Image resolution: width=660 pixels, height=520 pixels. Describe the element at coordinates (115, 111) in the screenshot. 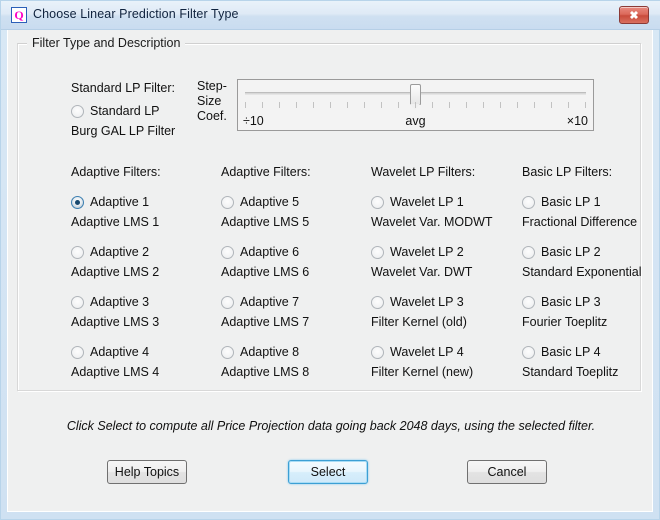

I see `radio-standard-lp: Standard LP` at that location.